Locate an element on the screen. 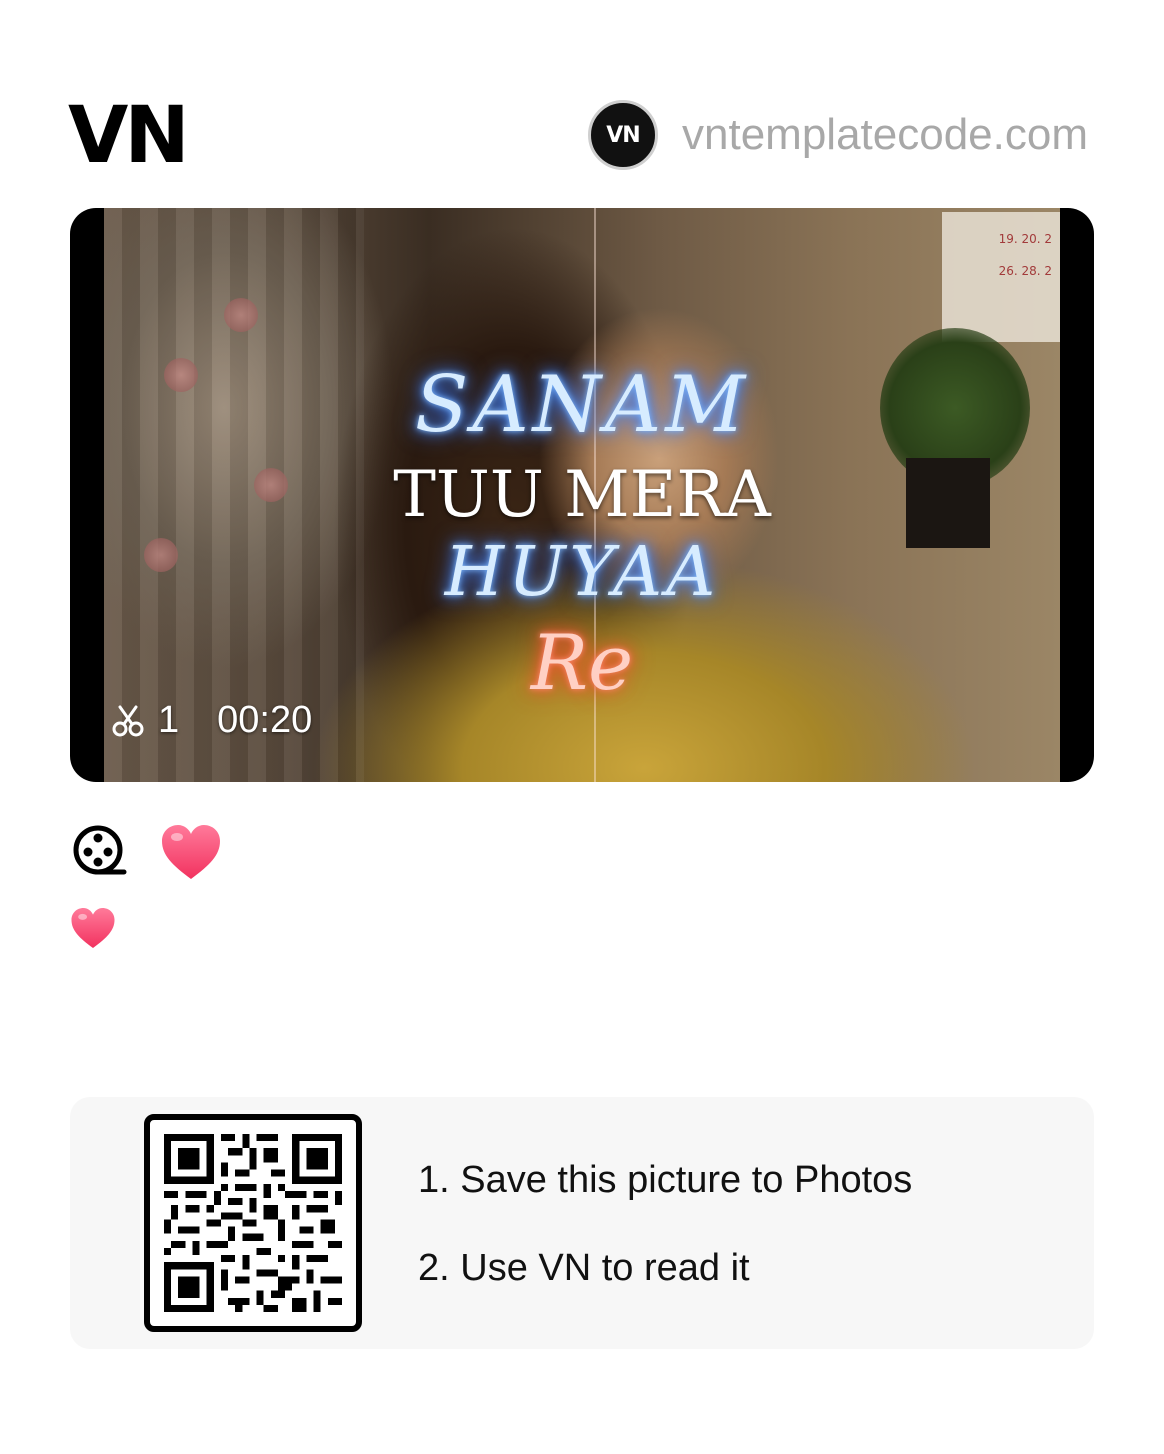 The height and width of the screenshot is (1454, 1164). calendar-row: 26. 28. 2 is located at coordinates (1025, 271).